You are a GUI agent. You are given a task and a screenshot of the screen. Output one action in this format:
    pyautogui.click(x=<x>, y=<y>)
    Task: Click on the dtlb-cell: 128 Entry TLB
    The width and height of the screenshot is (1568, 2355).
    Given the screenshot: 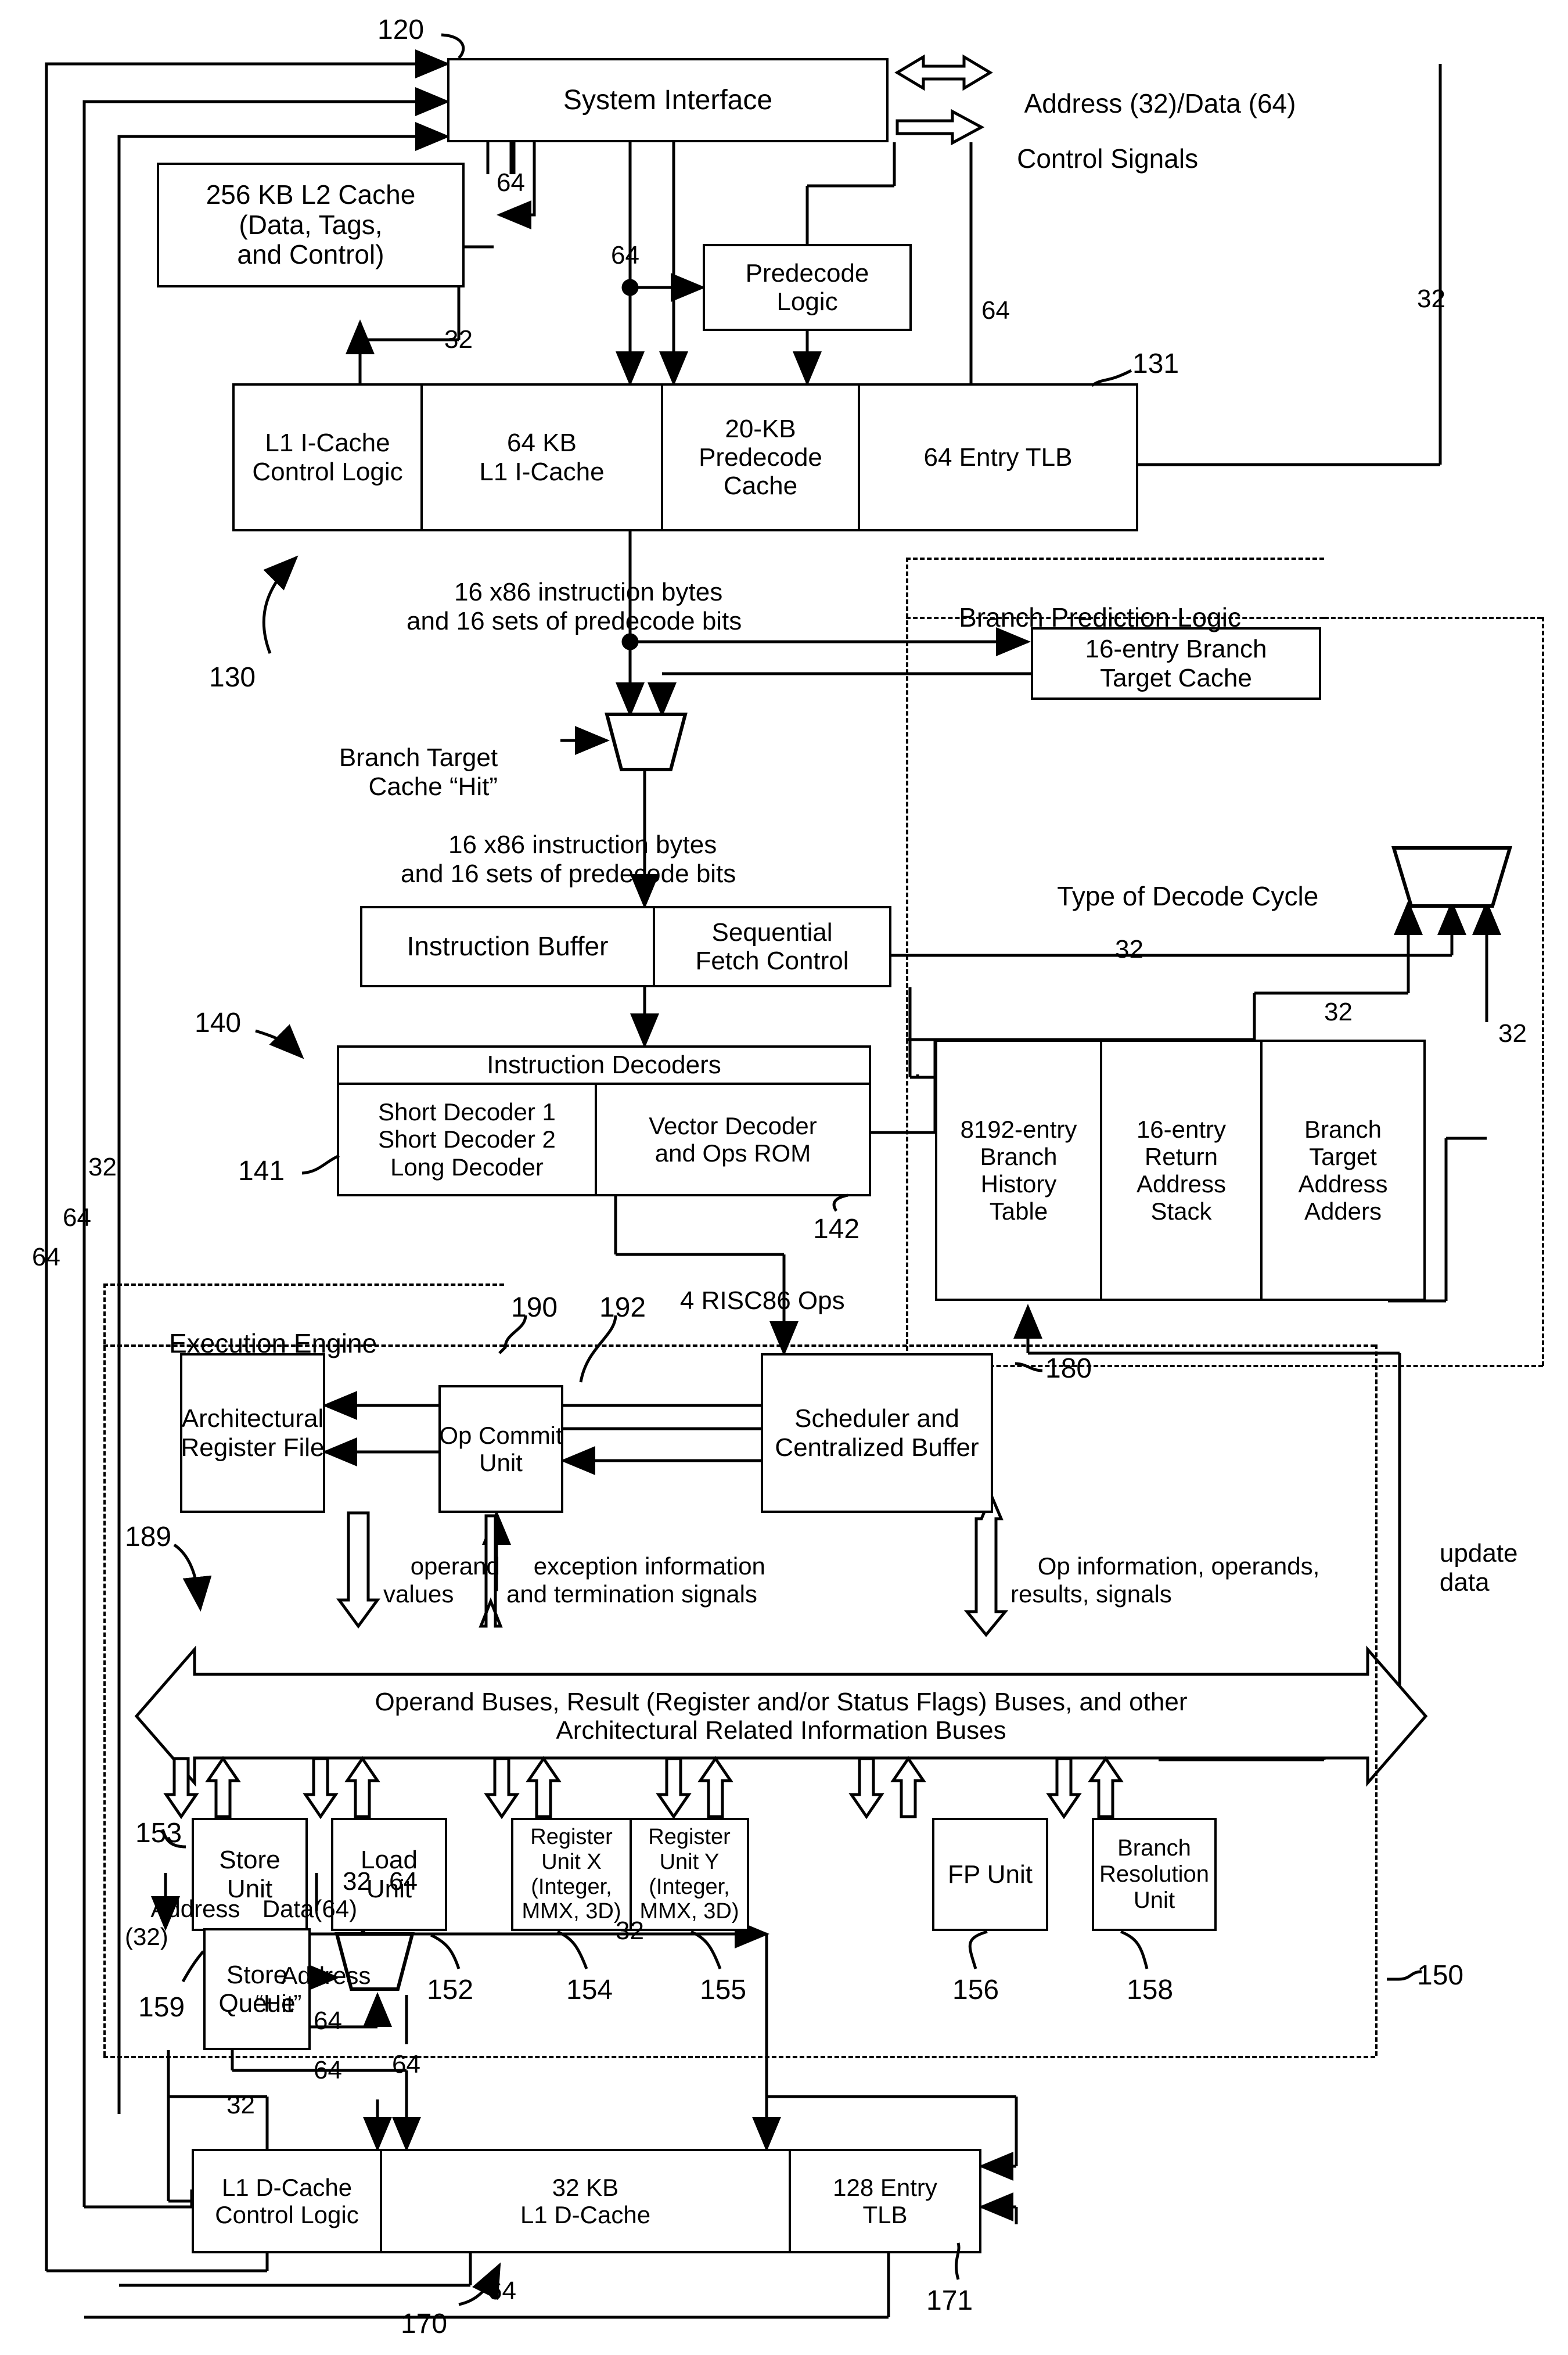 What is the action you would take?
    pyautogui.click(x=885, y=2201)
    